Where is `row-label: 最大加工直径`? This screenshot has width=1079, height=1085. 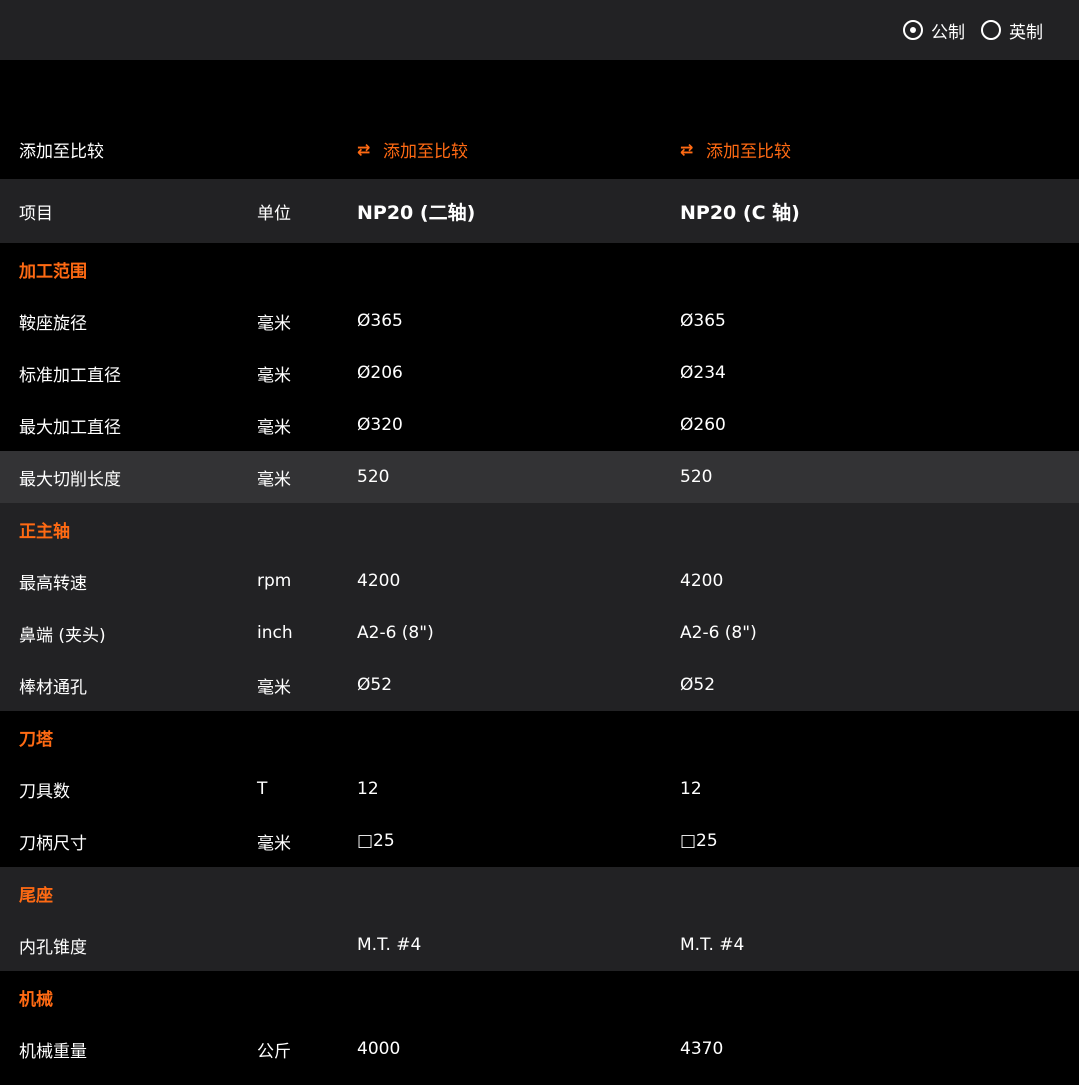 row-label: 最大加工直径 is located at coordinates (70, 427).